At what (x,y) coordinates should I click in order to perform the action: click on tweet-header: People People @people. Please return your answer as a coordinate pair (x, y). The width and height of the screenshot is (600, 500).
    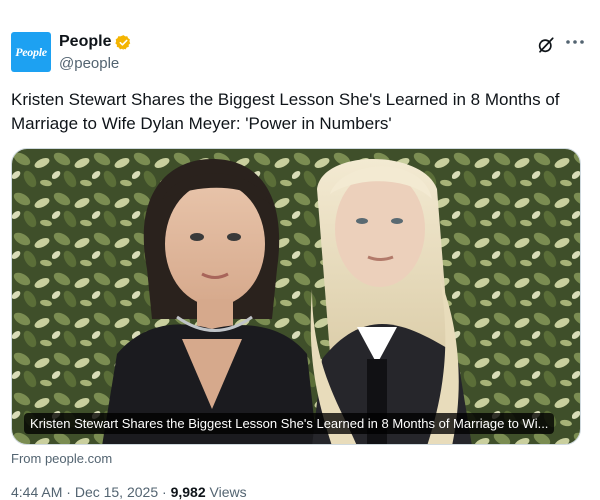
    Looking at the image, I should click on (300, 52).